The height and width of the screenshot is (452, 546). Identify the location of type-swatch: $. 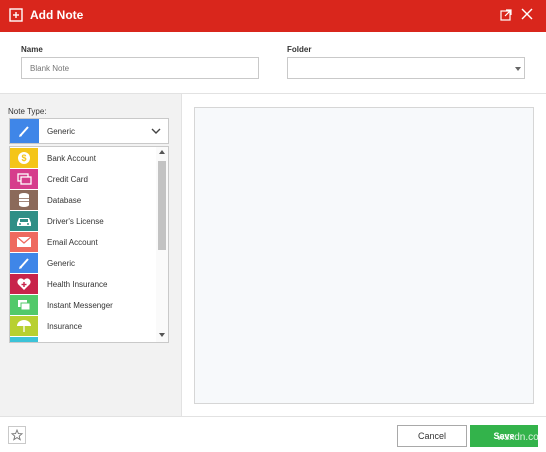
(24, 158).